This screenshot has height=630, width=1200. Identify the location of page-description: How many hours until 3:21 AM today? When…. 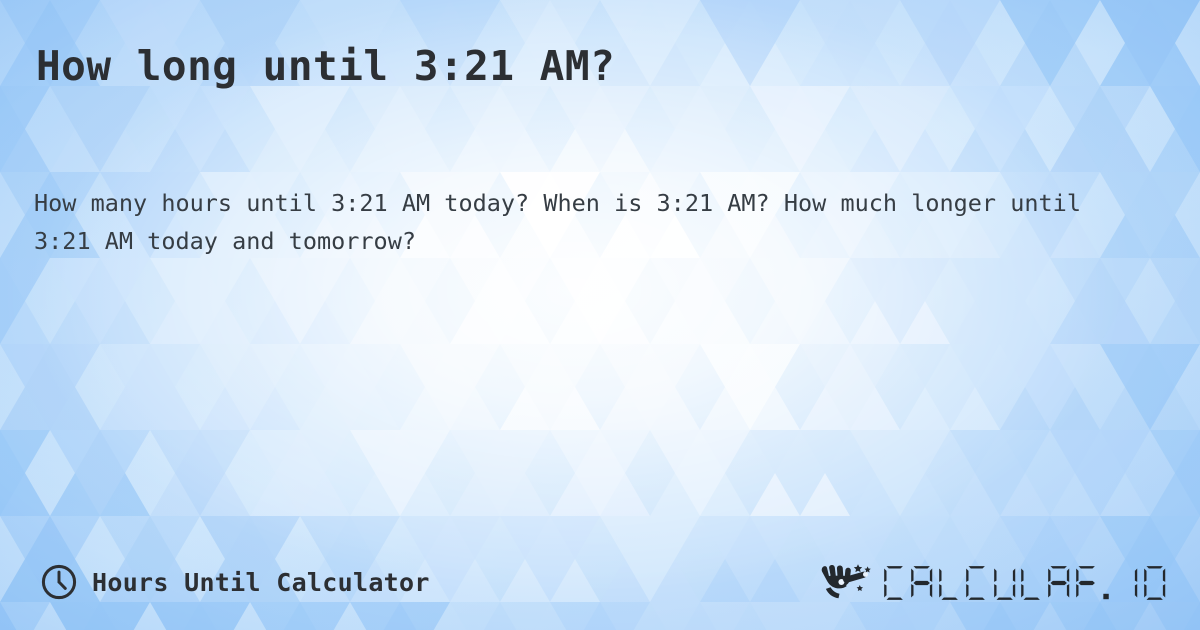
(557, 222).